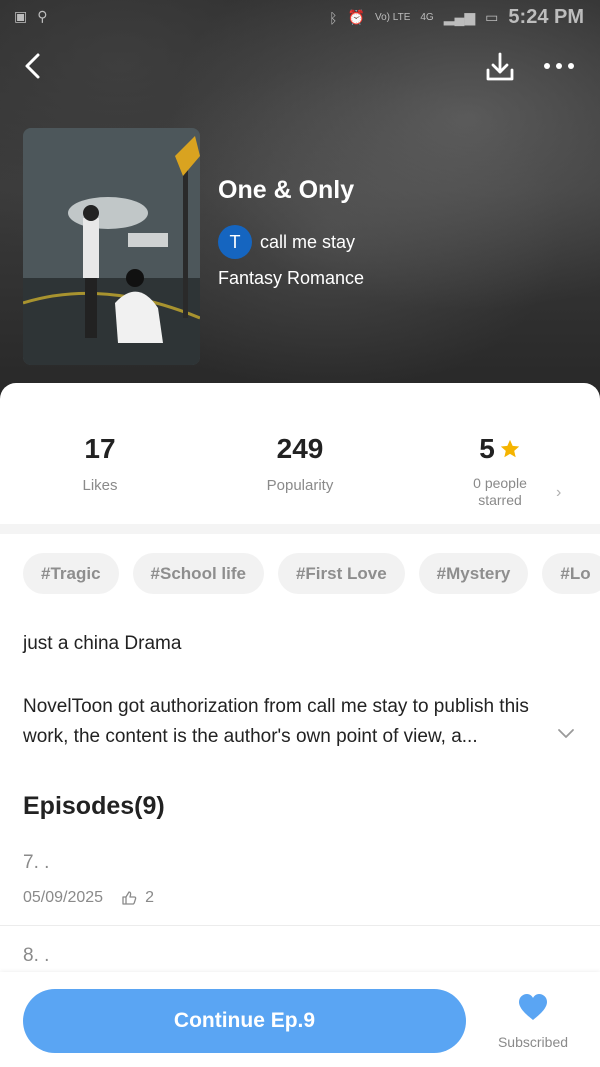 This screenshot has width=600, height=1067. What do you see at coordinates (473, 573) in the screenshot?
I see `tag-chip: #Mystery` at bounding box center [473, 573].